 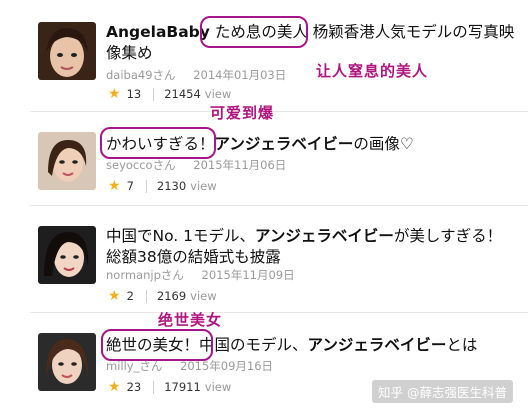 I want to click on item-meta: normanjpさん 2015年11月09日, so click(x=200, y=275).